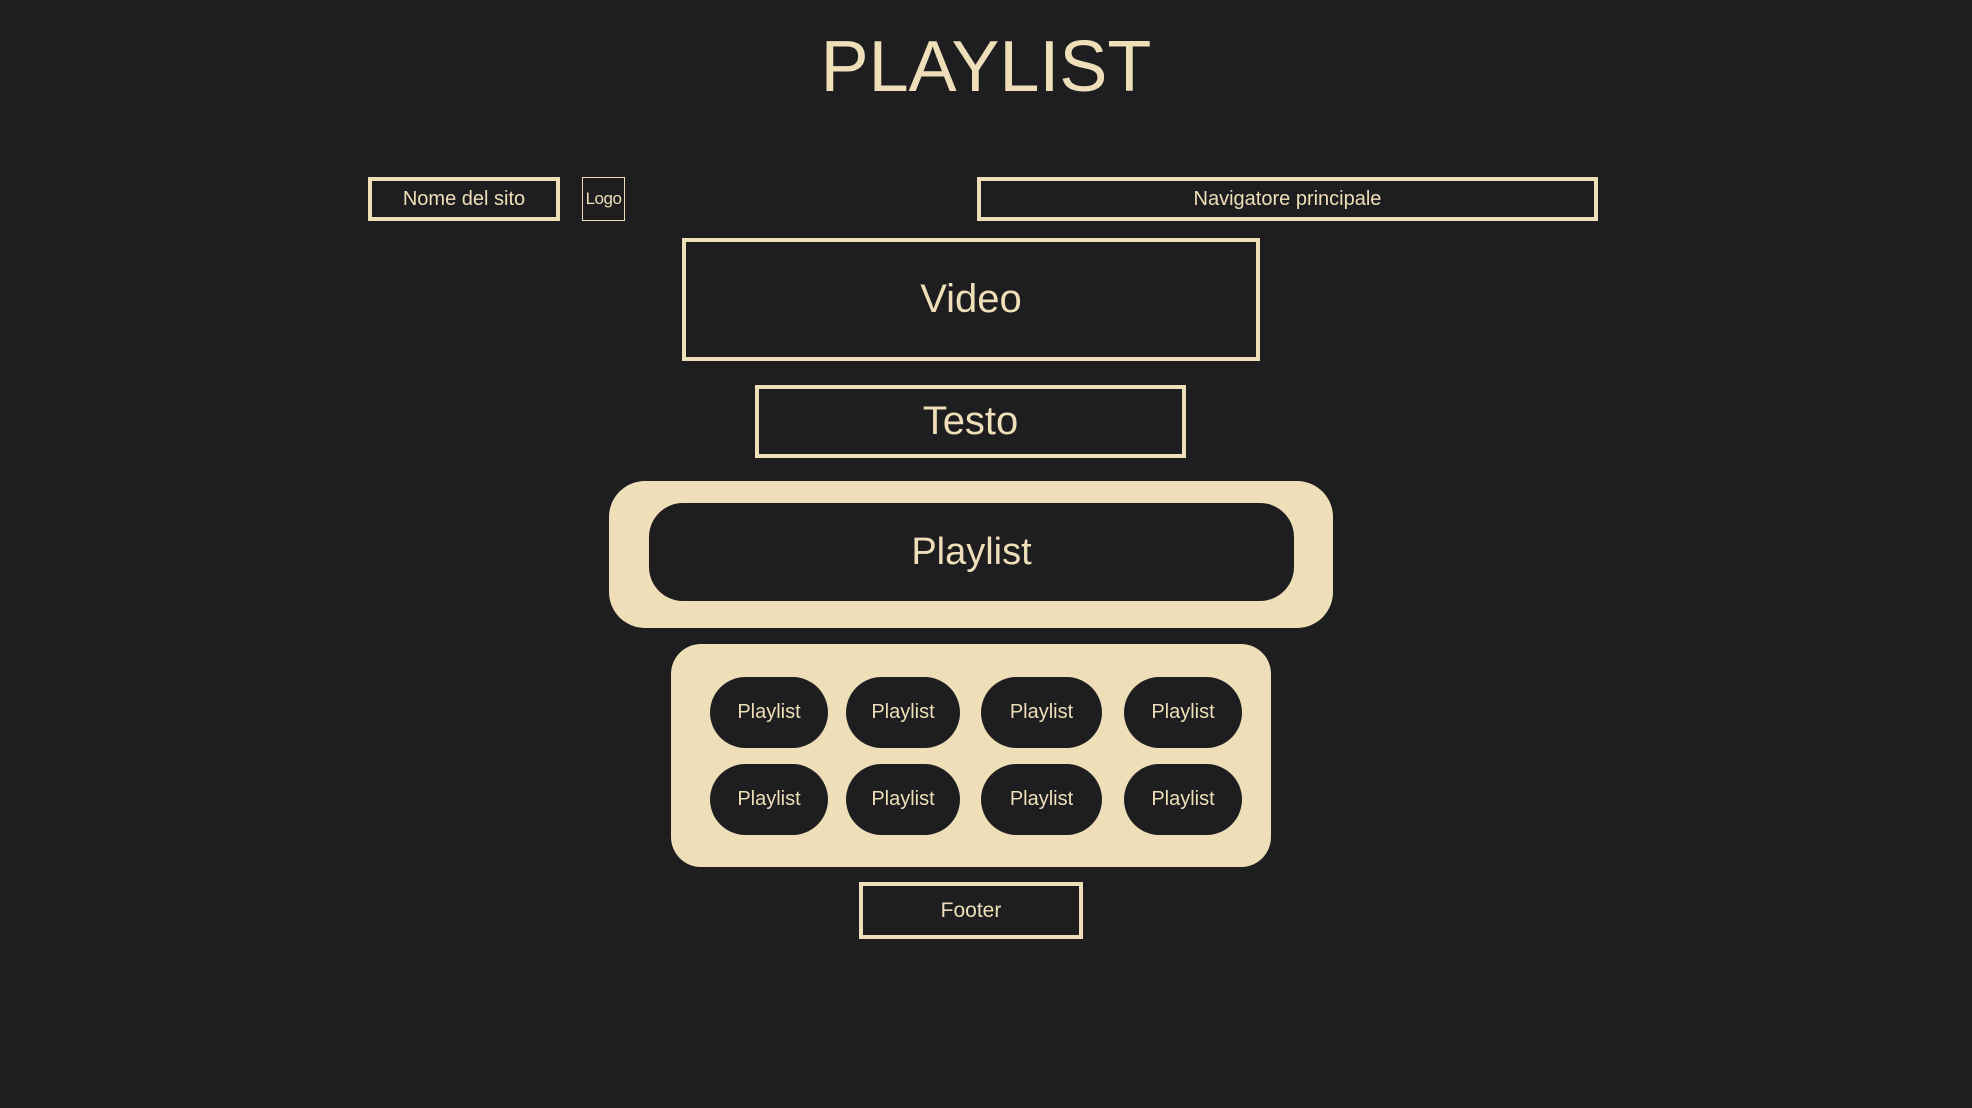 The image size is (1972, 1108). What do you see at coordinates (1183, 712) in the screenshot?
I see `playlist-item-4: Playlist` at bounding box center [1183, 712].